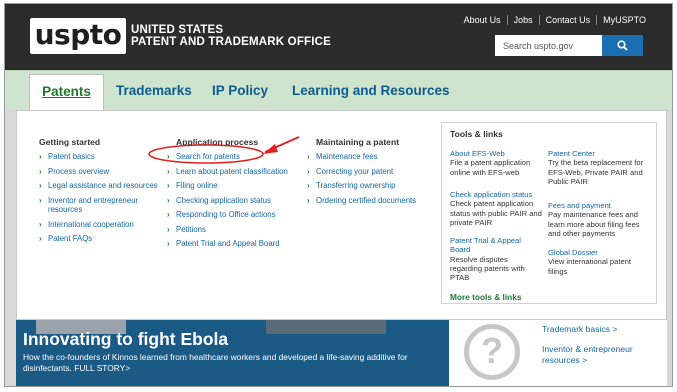 This screenshot has height=392, width=677. I want to click on menu-link-checking-status: › Checking application status, so click(237, 201).